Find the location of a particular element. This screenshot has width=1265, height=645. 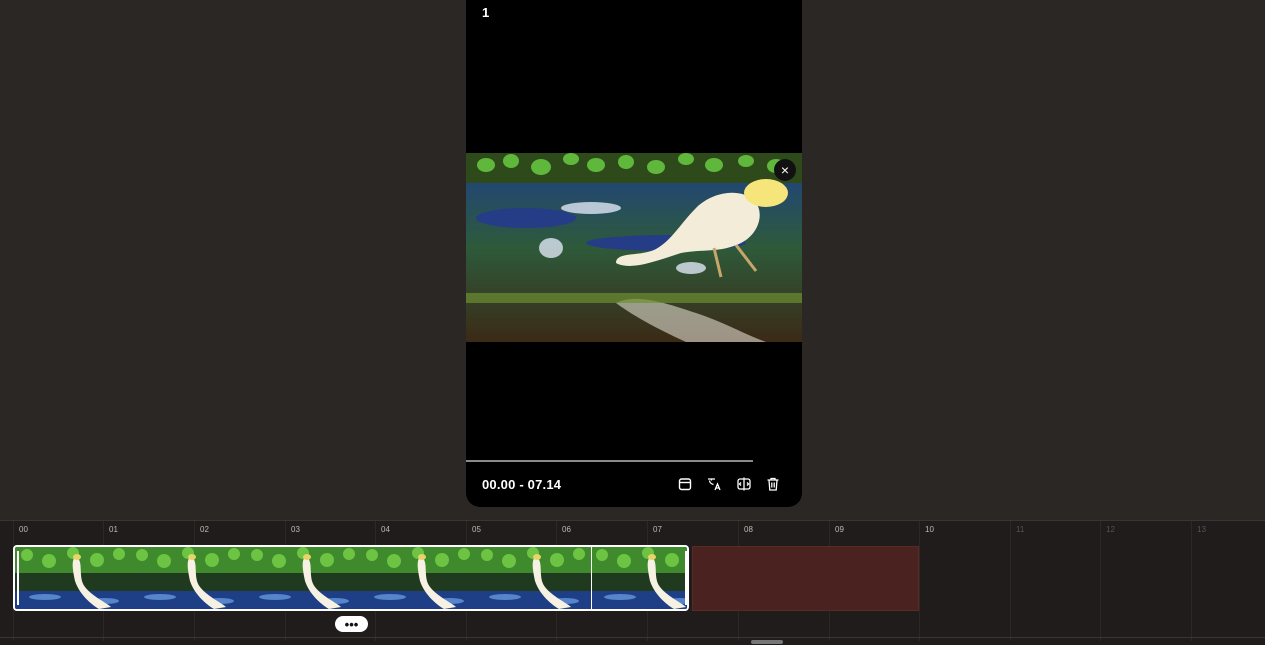

more-options-button: ••• is located at coordinates (351, 624).